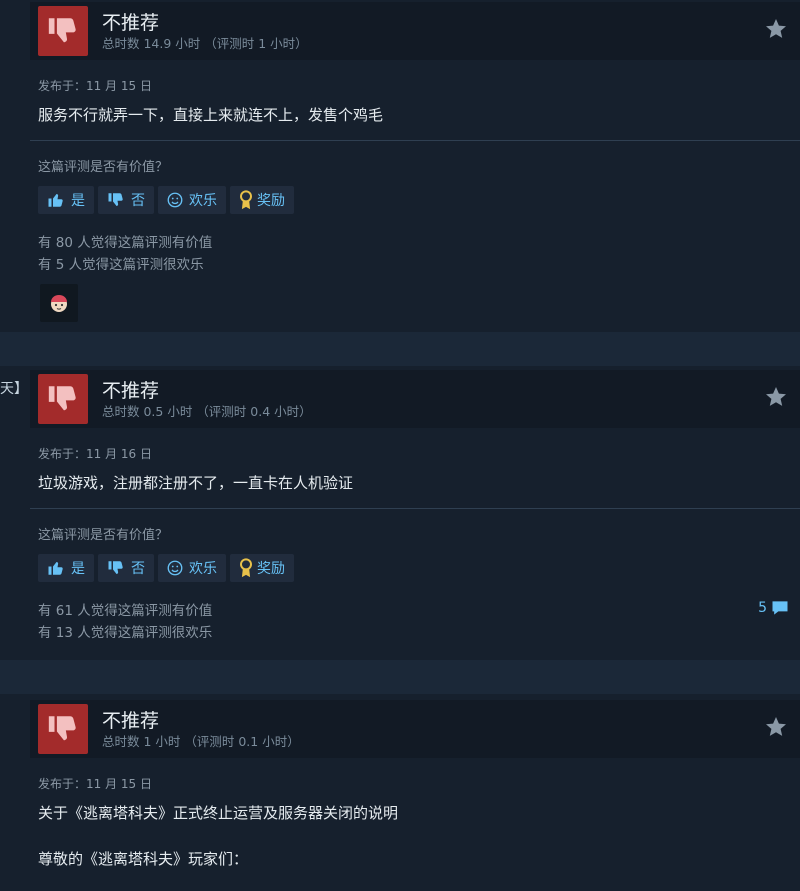  Describe the element at coordinates (196, 483) in the screenshot. I see `review-body: 垃圾游戏，注册都注册不了，一直卡在人机验证` at that location.